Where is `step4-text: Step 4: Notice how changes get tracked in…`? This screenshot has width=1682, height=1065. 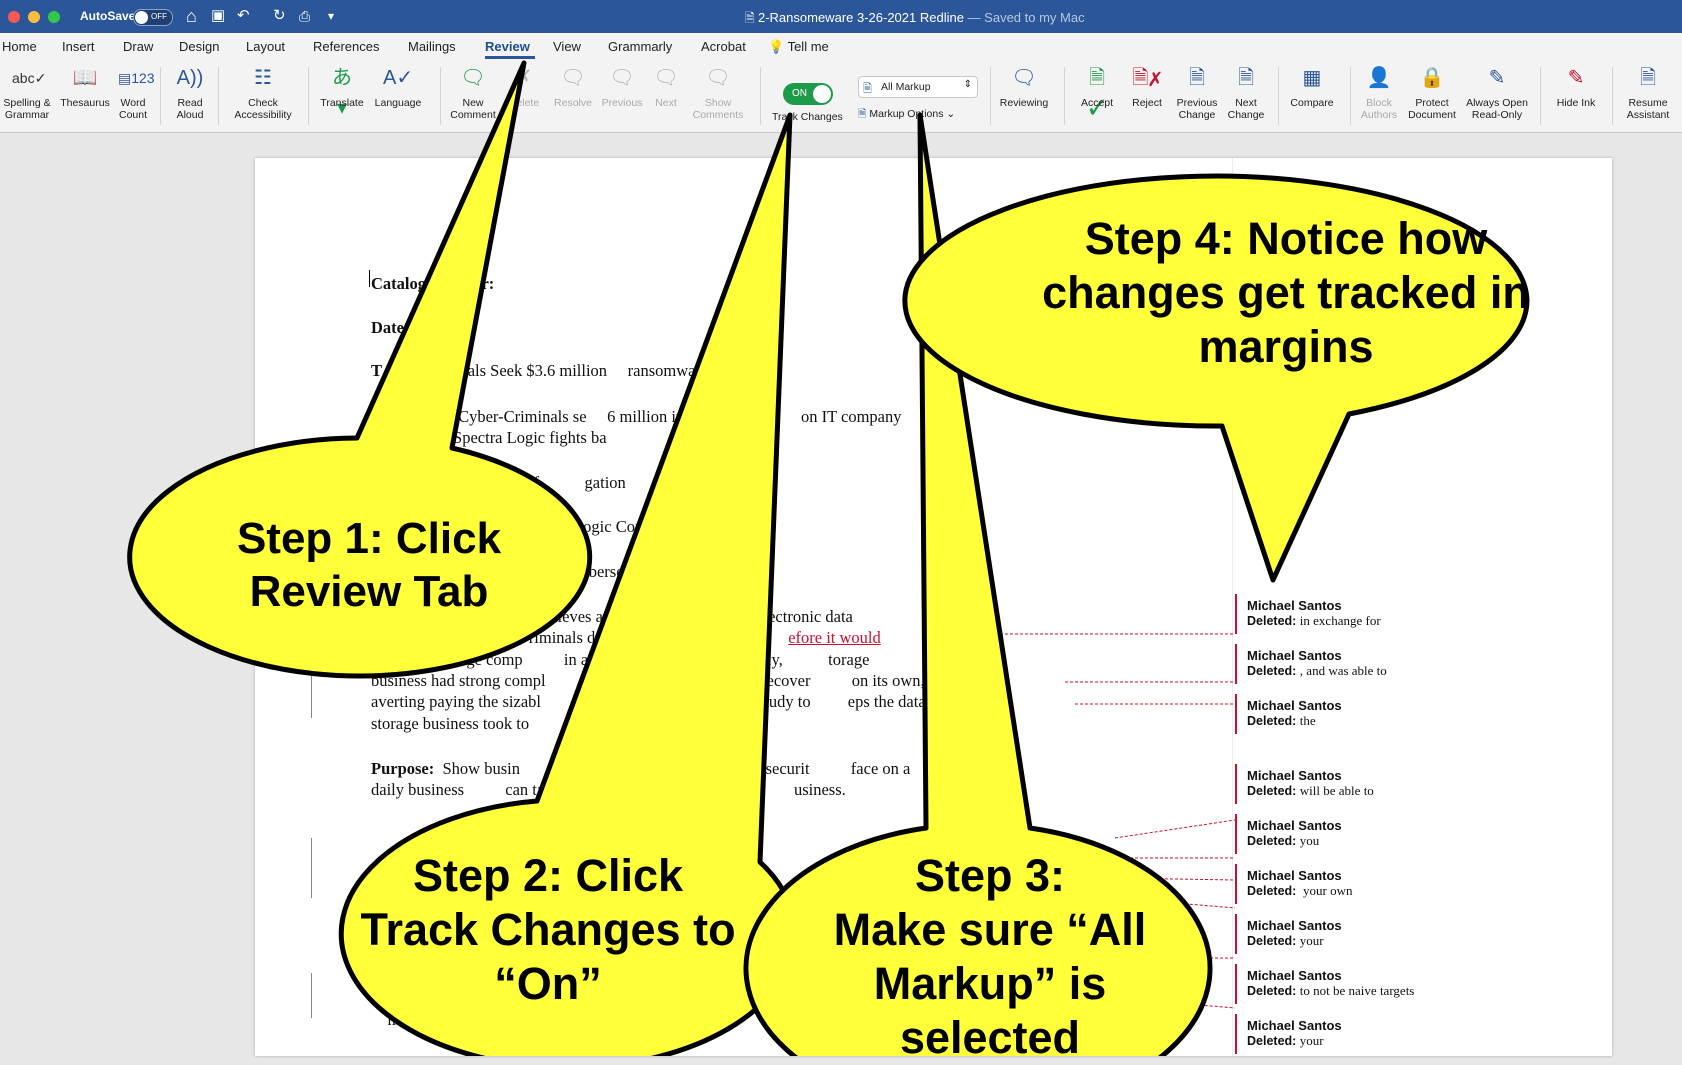 step4-text: Step 4: Notice how changes get tracked in… is located at coordinates (1286, 292).